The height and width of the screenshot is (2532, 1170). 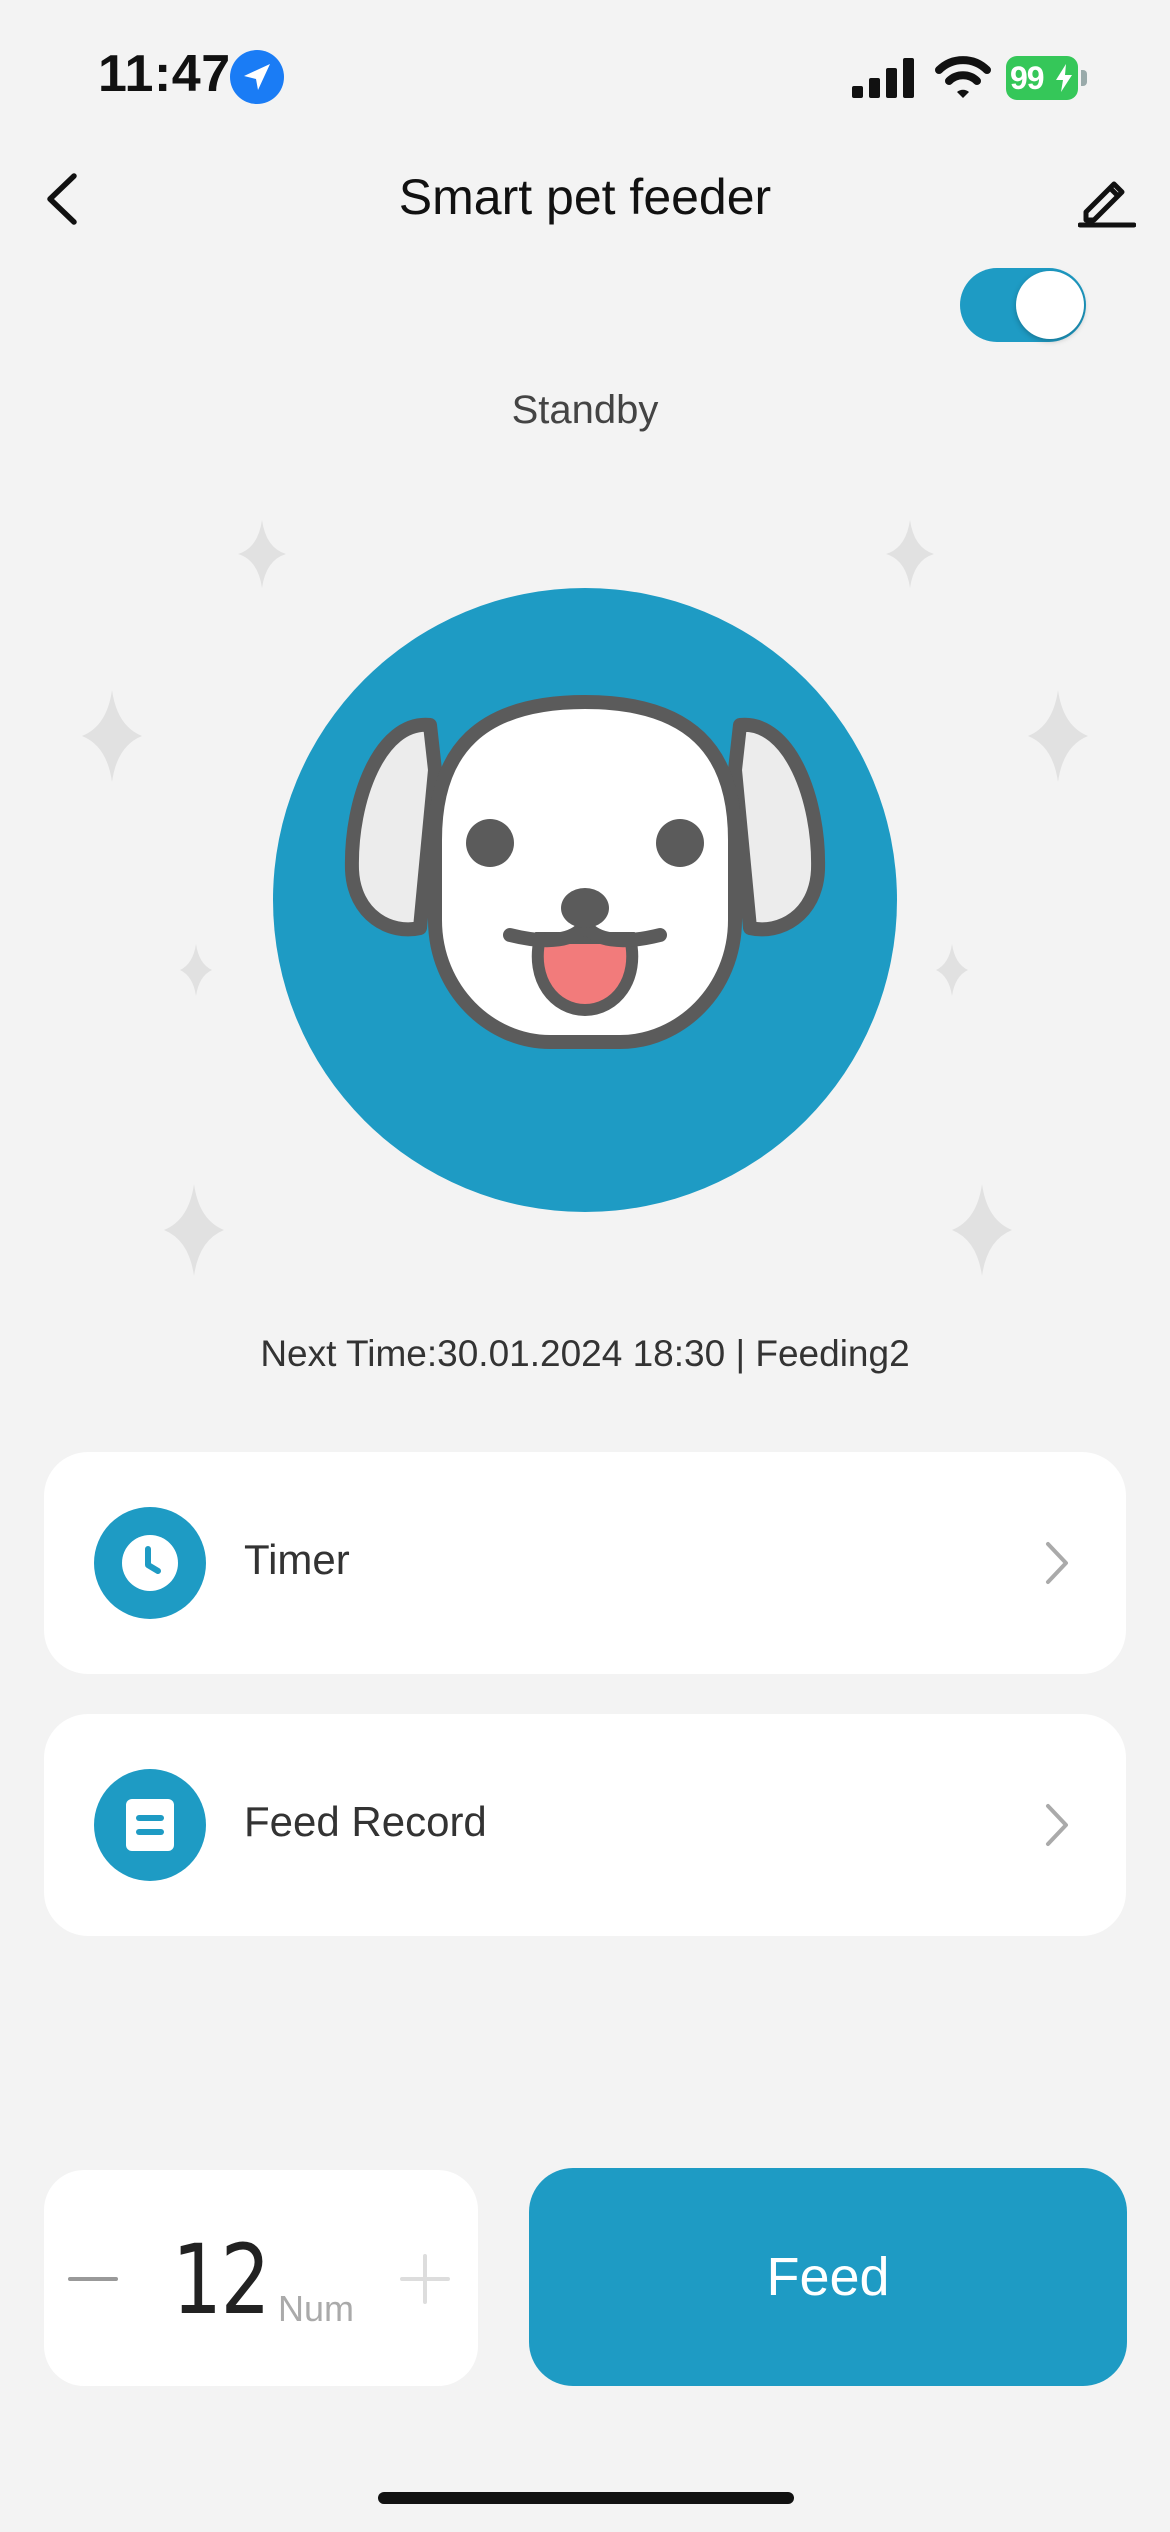 I want to click on power-toggle, so click(x=1023, y=305).